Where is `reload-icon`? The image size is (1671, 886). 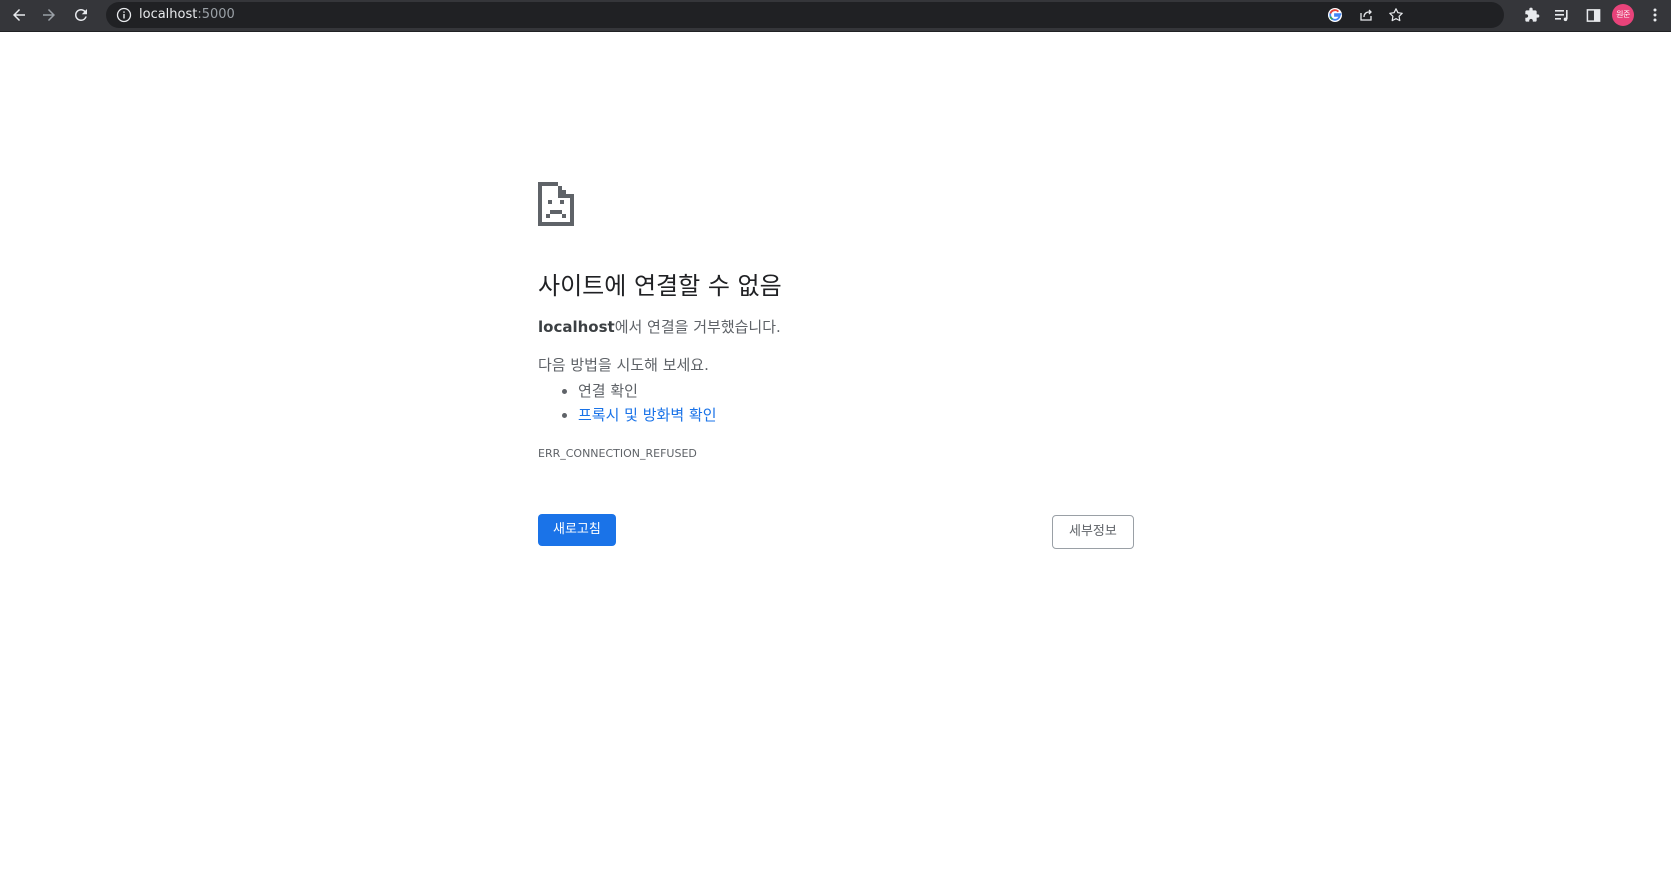 reload-icon is located at coordinates (81, 14).